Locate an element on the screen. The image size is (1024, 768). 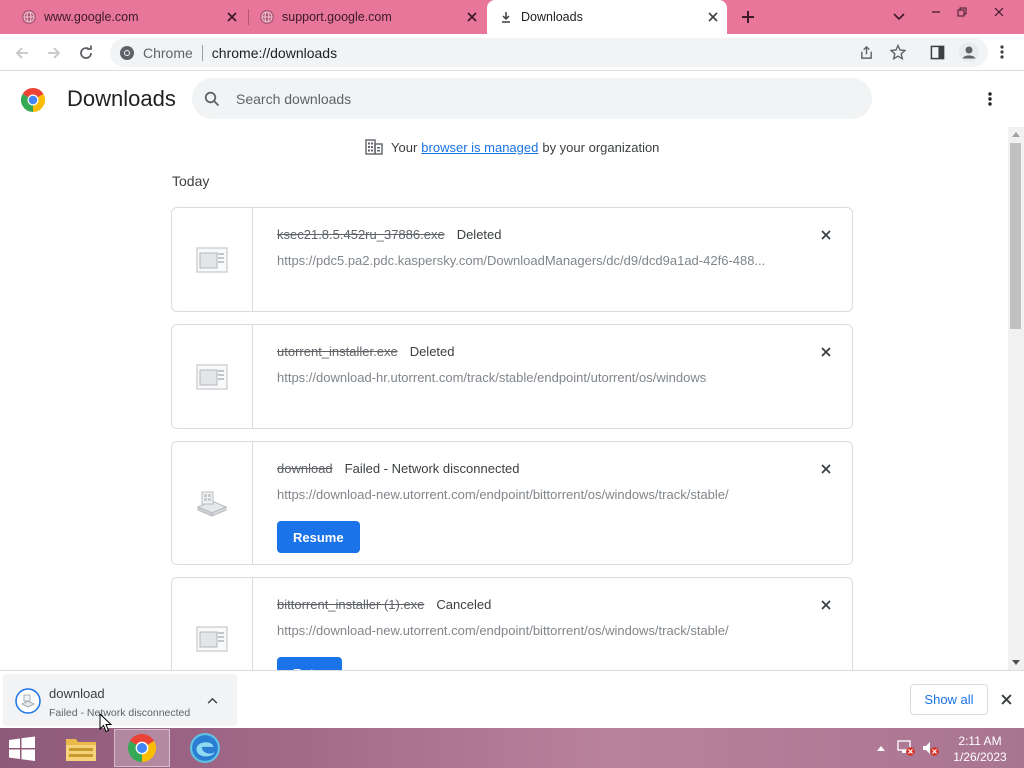
restore-icon is located at coordinates (962, 12).